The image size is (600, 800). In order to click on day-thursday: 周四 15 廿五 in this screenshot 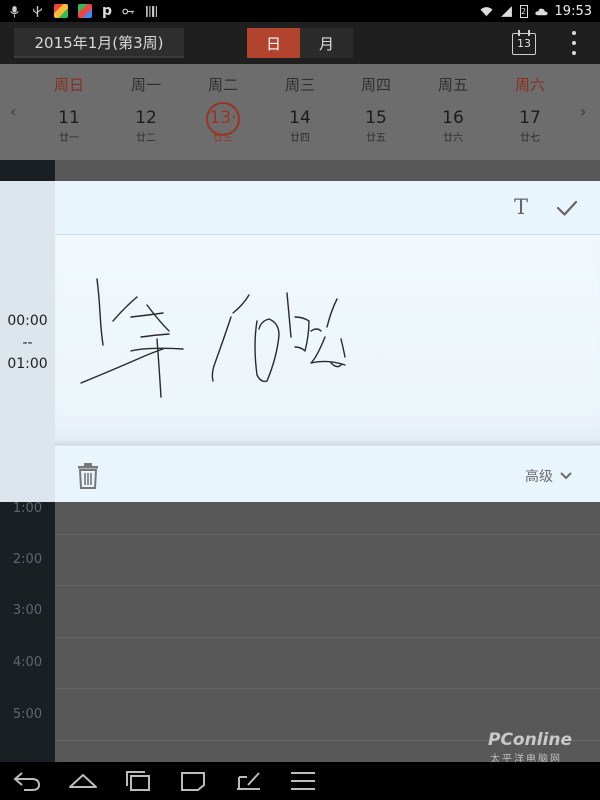, I will do `click(376, 112)`.